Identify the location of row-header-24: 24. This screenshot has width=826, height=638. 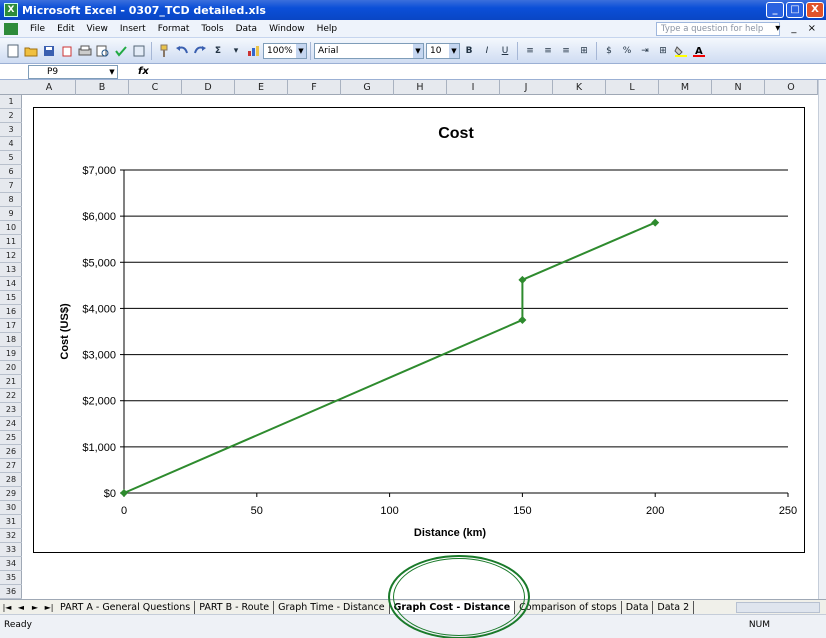
(11, 424).